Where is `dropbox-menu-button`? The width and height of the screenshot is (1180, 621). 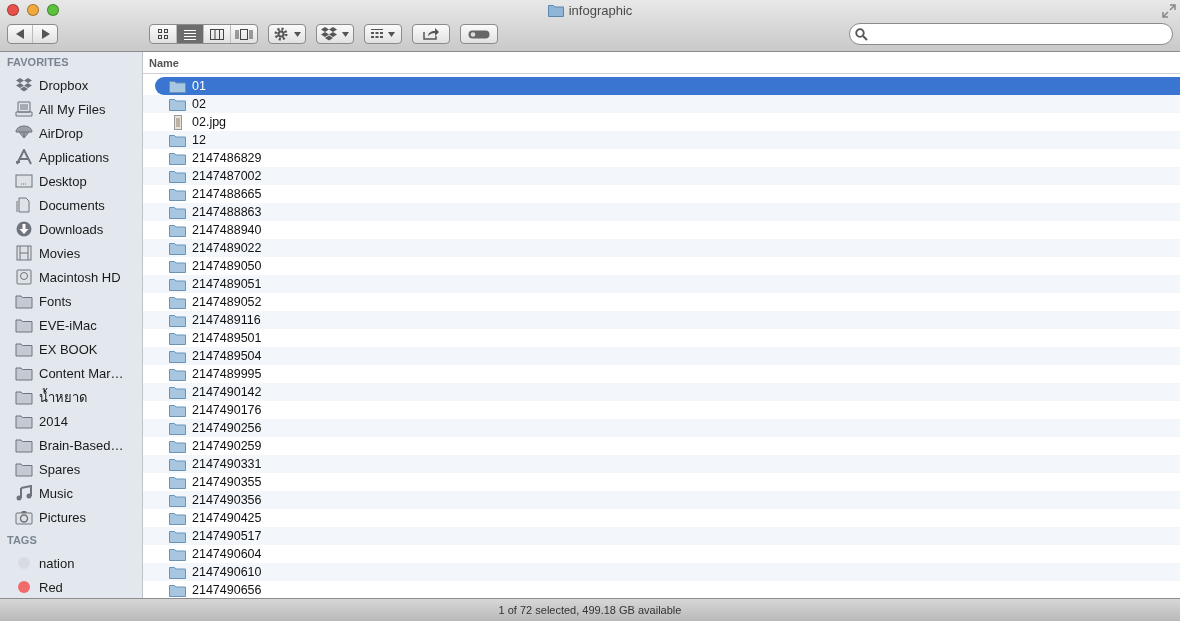 dropbox-menu-button is located at coordinates (335, 34).